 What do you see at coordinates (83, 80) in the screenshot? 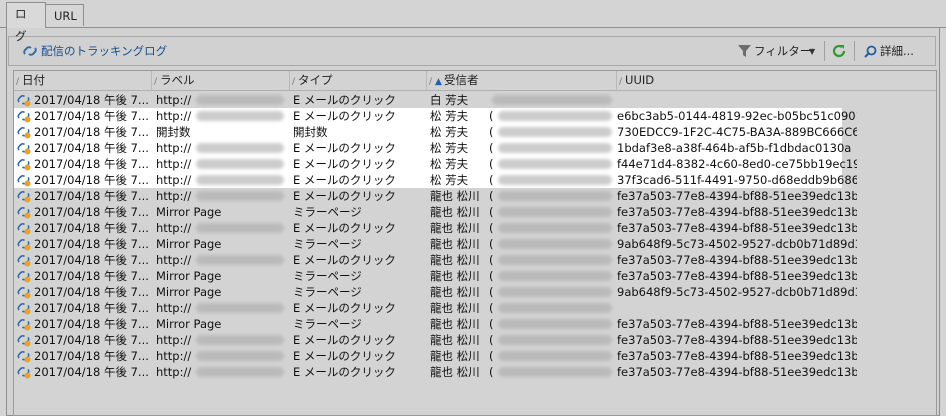
I see `column-header-date: / 日付` at bounding box center [83, 80].